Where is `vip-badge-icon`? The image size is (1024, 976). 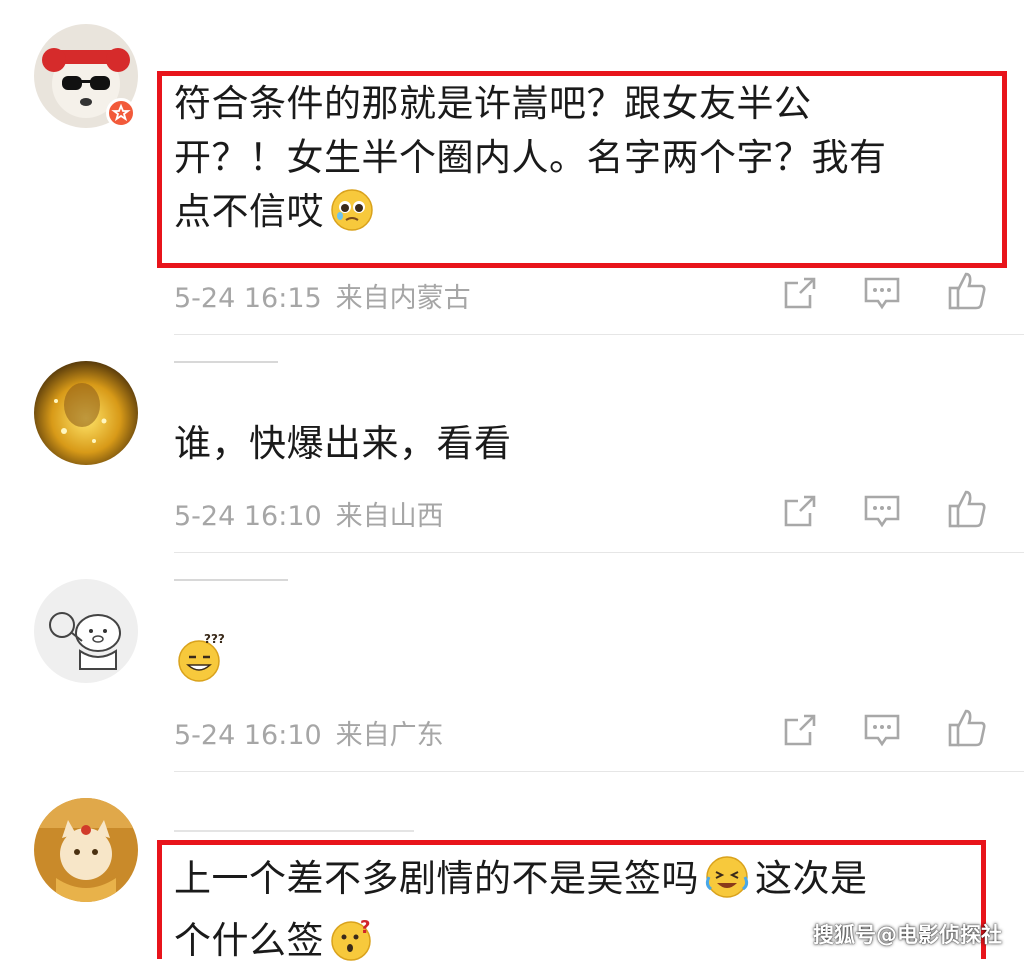 vip-badge-icon is located at coordinates (121, 113).